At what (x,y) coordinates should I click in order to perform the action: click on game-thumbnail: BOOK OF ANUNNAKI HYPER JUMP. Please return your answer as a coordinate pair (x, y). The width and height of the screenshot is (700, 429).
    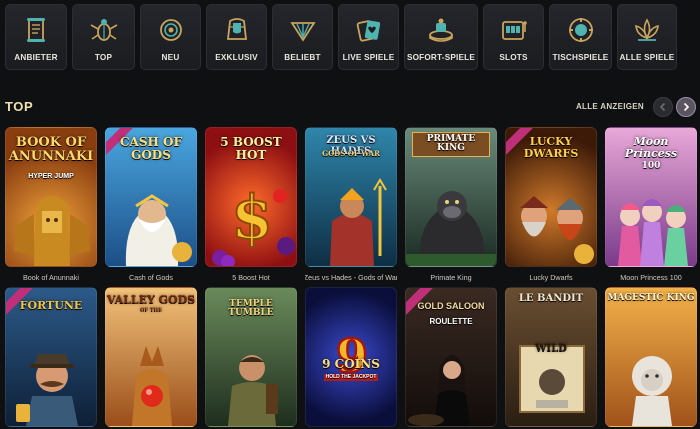
    Looking at the image, I should click on (51, 197).